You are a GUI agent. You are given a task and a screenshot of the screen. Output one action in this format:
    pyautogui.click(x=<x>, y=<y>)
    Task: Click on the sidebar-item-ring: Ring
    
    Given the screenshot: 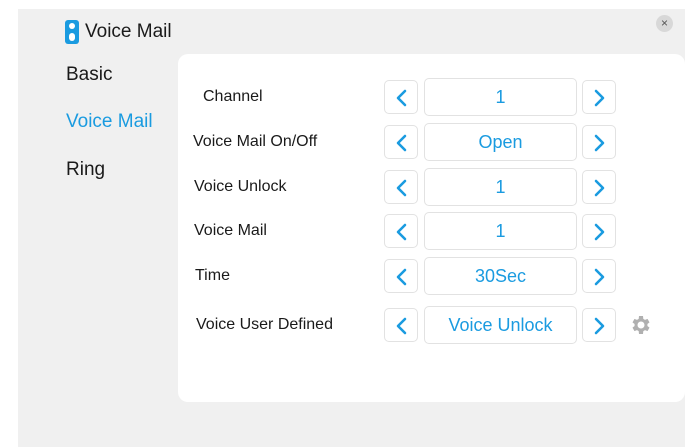 What is the action you would take?
    pyautogui.click(x=85, y=170)
    